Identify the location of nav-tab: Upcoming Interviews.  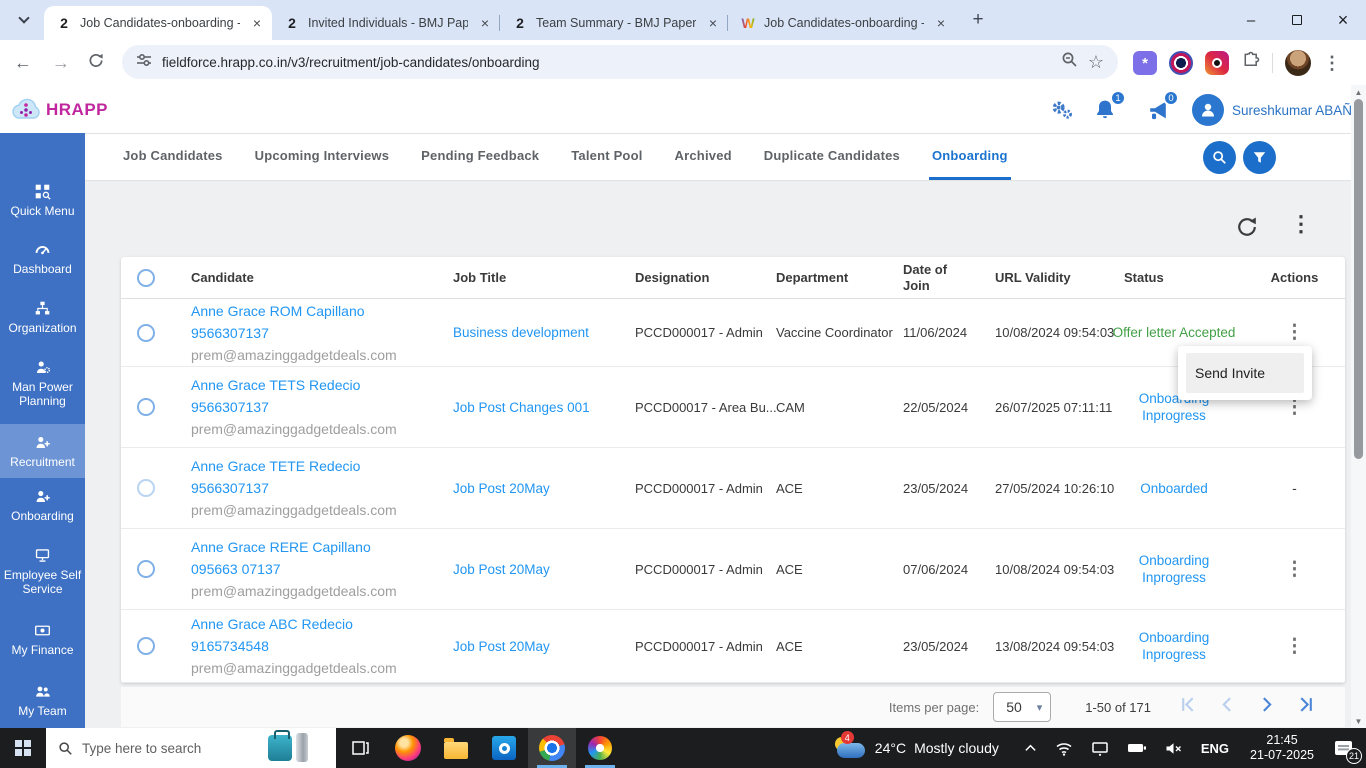
(322, 157).